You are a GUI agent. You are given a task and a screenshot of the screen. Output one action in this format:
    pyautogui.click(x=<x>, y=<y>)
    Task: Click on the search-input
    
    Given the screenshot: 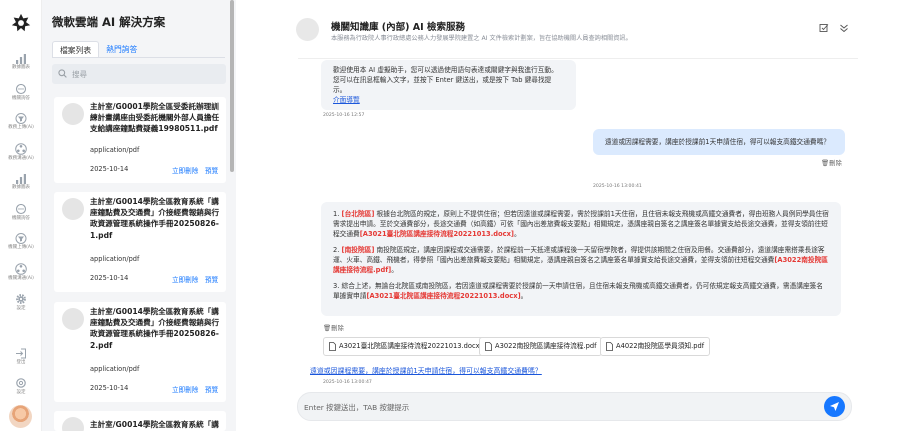 What is the action you would take?
    pyautogui.click(x=147, y=74)
    